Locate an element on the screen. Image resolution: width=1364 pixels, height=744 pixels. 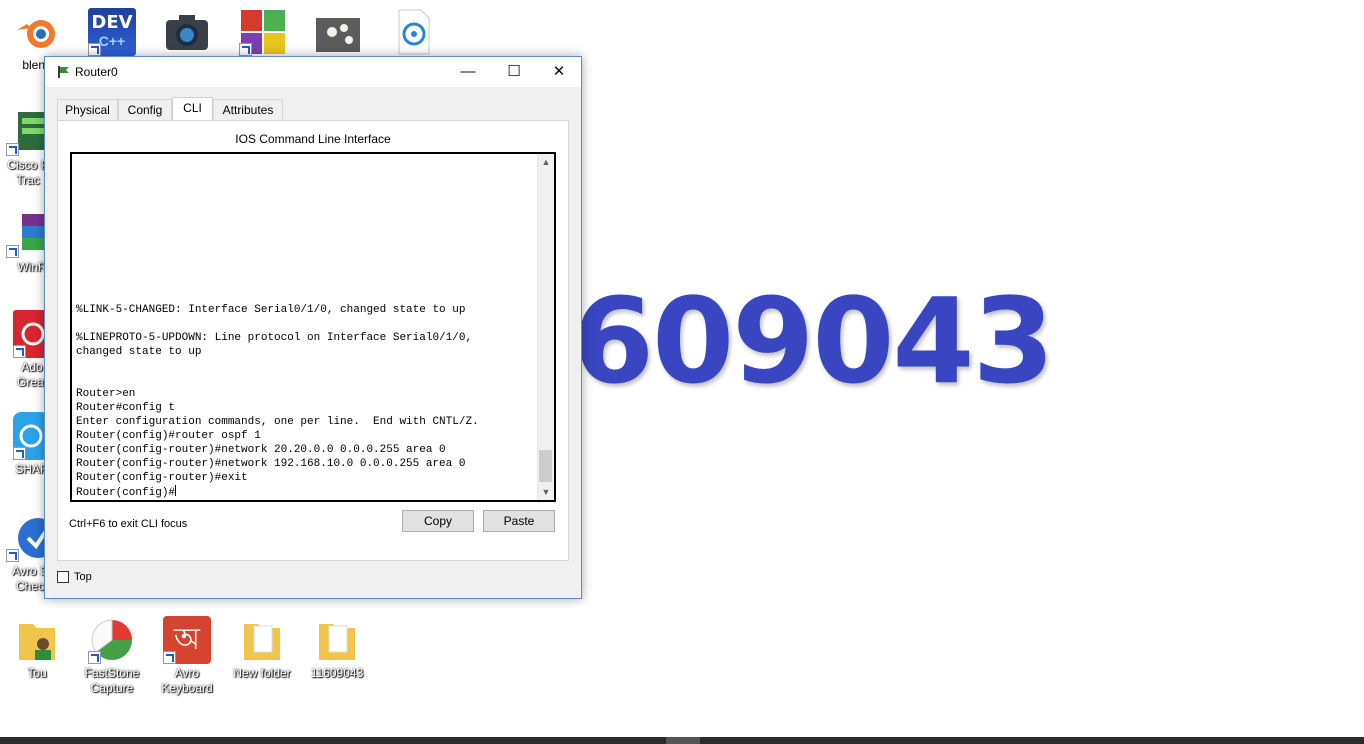
desktop-icon-label: Avro Keyboard is located at coordinates (187, 680).